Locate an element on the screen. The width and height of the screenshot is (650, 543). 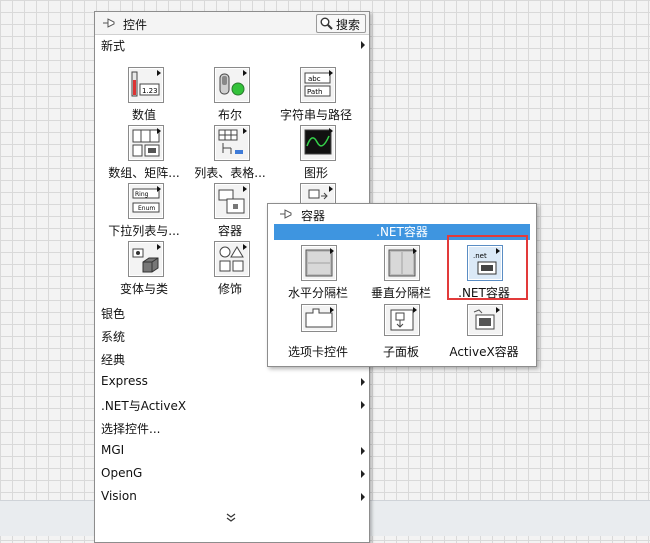
palette-item-vertical-splitter: 垂直分隔栏 is located at coordinates (401, 274).